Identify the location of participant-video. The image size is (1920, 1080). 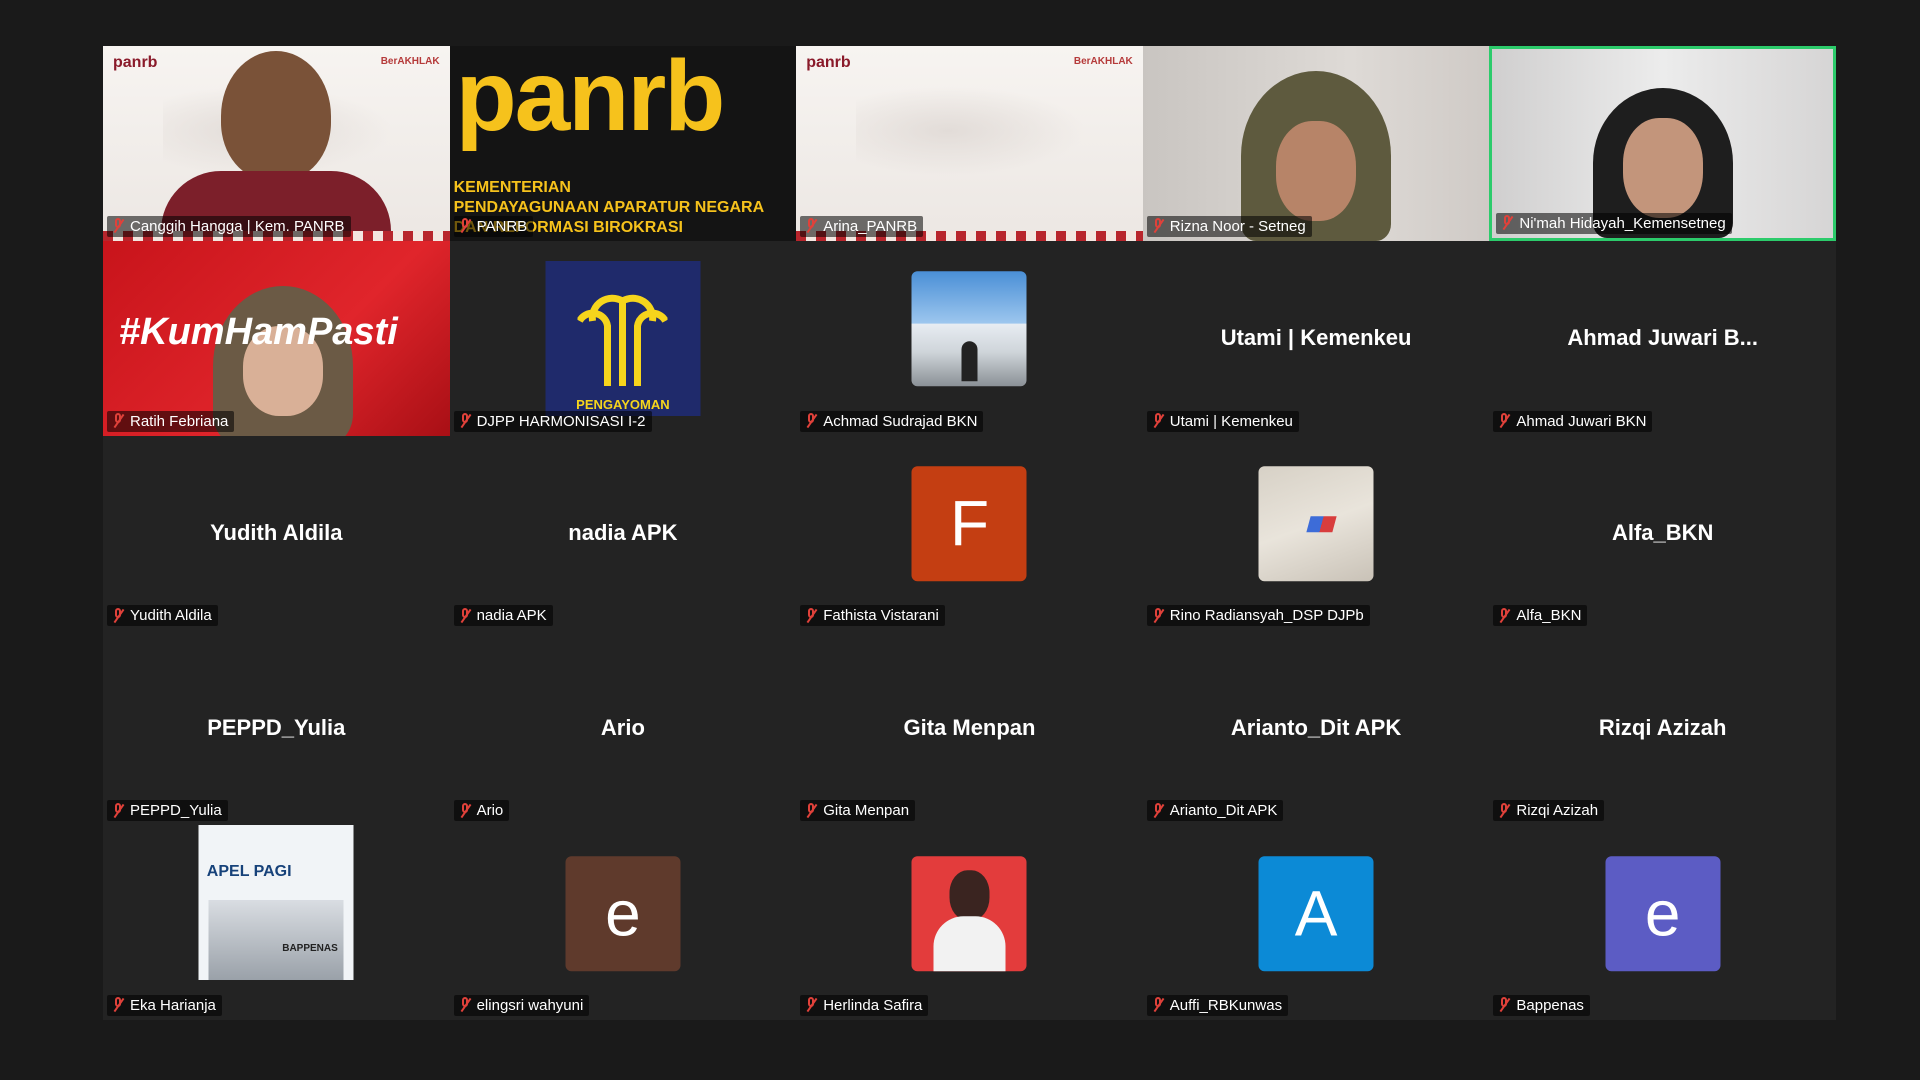
(276, 145).